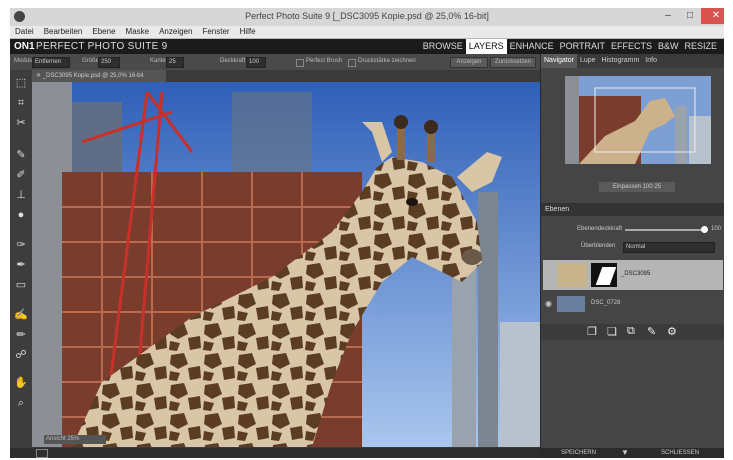  What do you see at coordinates (443, 46) in the screenshot?
I see `module-browse: BROWSE` at bounding box center [443, 46].